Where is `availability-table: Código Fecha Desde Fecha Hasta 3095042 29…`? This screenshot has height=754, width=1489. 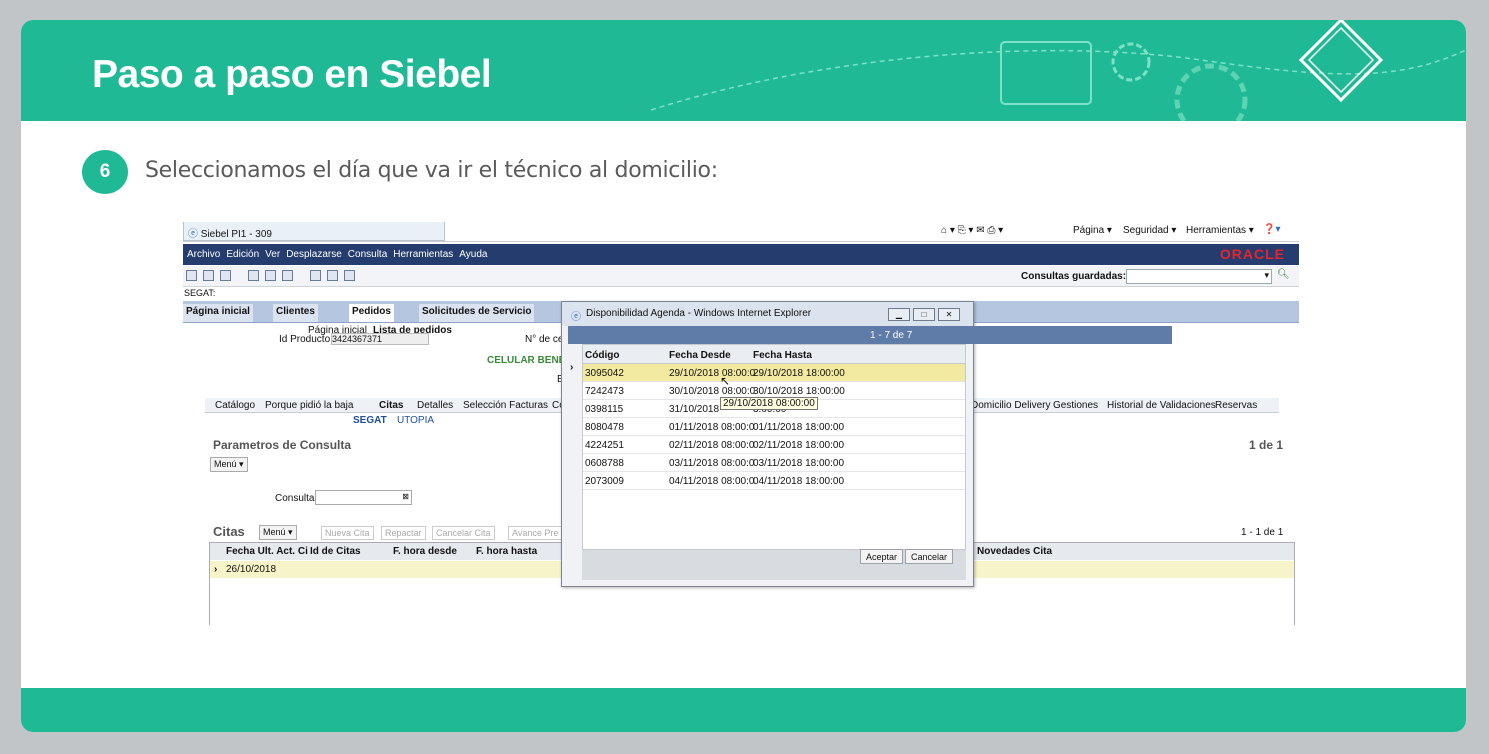
availability-table: Código Fecha Desde Fecha Hasta 3095042 29… is located at coordinates (774, 447).